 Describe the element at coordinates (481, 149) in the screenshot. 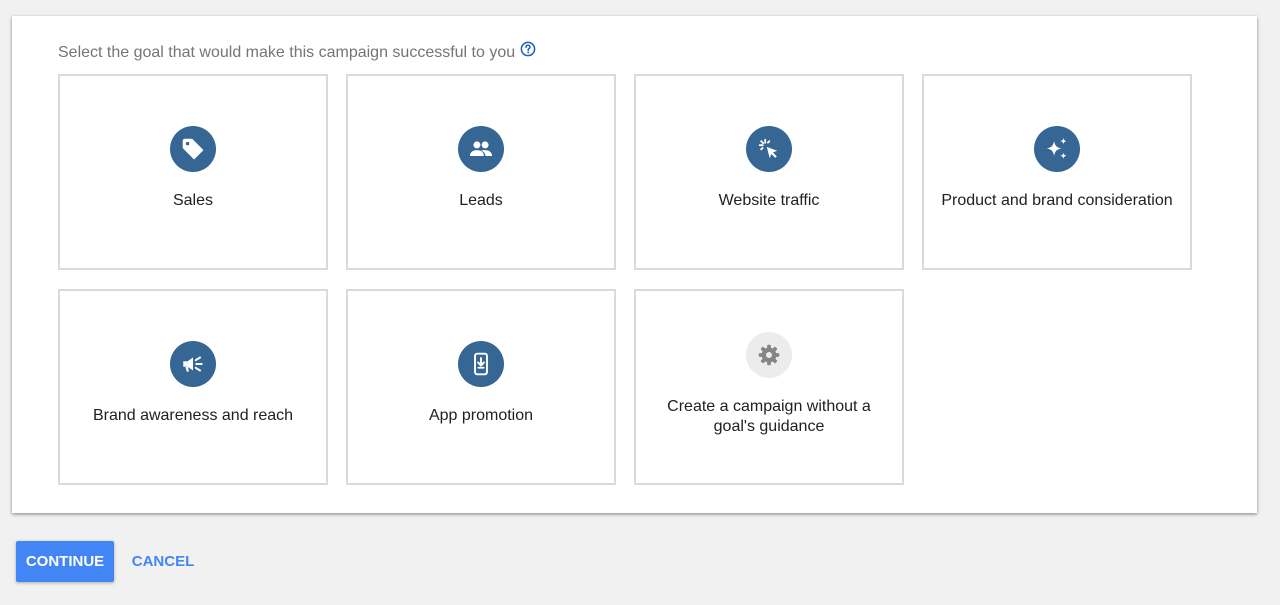

I see `people-icon` at that location.